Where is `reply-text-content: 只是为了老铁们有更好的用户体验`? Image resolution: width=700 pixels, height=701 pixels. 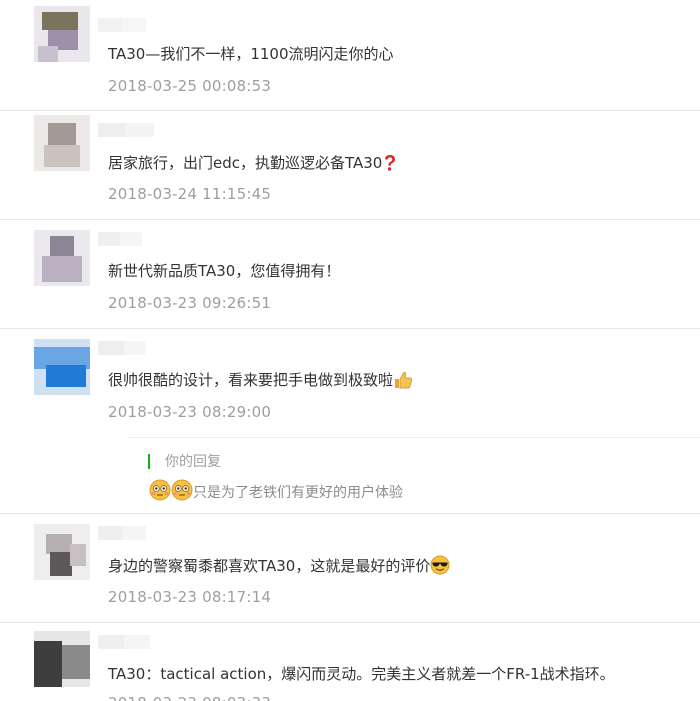 reply-text-content: 只是为了老铁们有更好的用户体验 is located at coordinates (298, 493).